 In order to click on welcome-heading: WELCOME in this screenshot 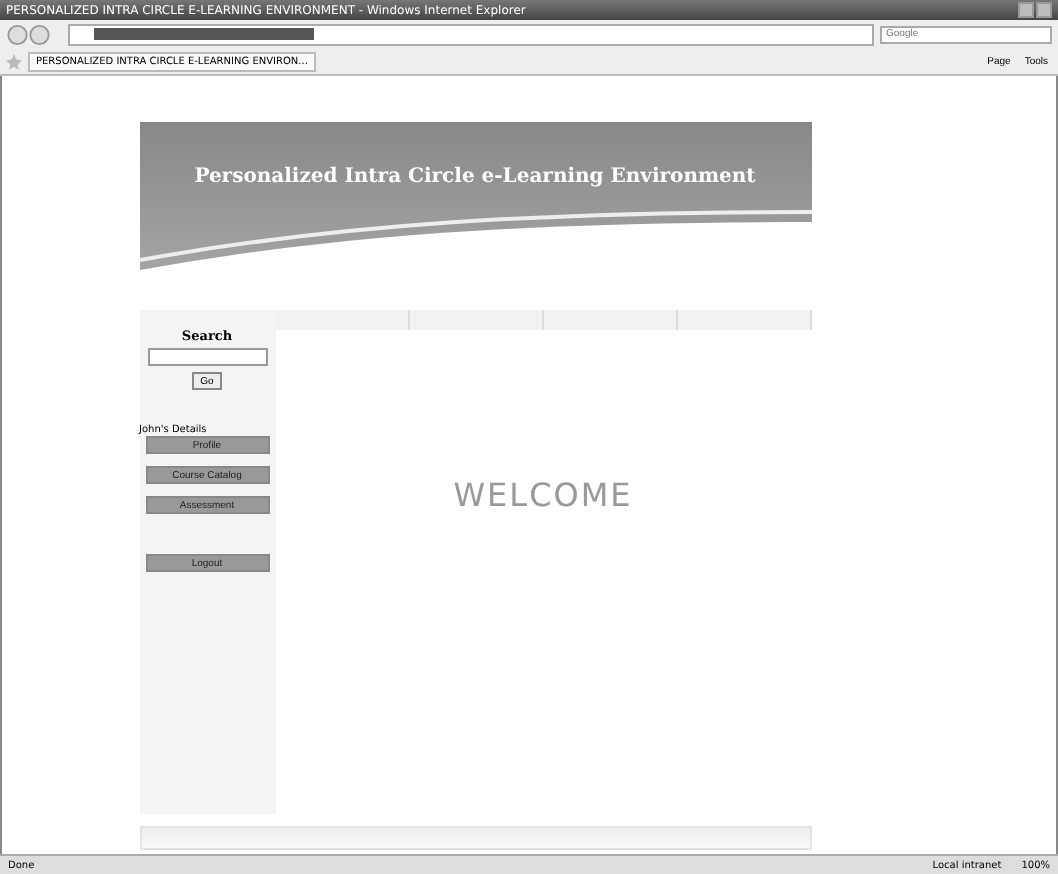, I will do `click(543, 495)`.